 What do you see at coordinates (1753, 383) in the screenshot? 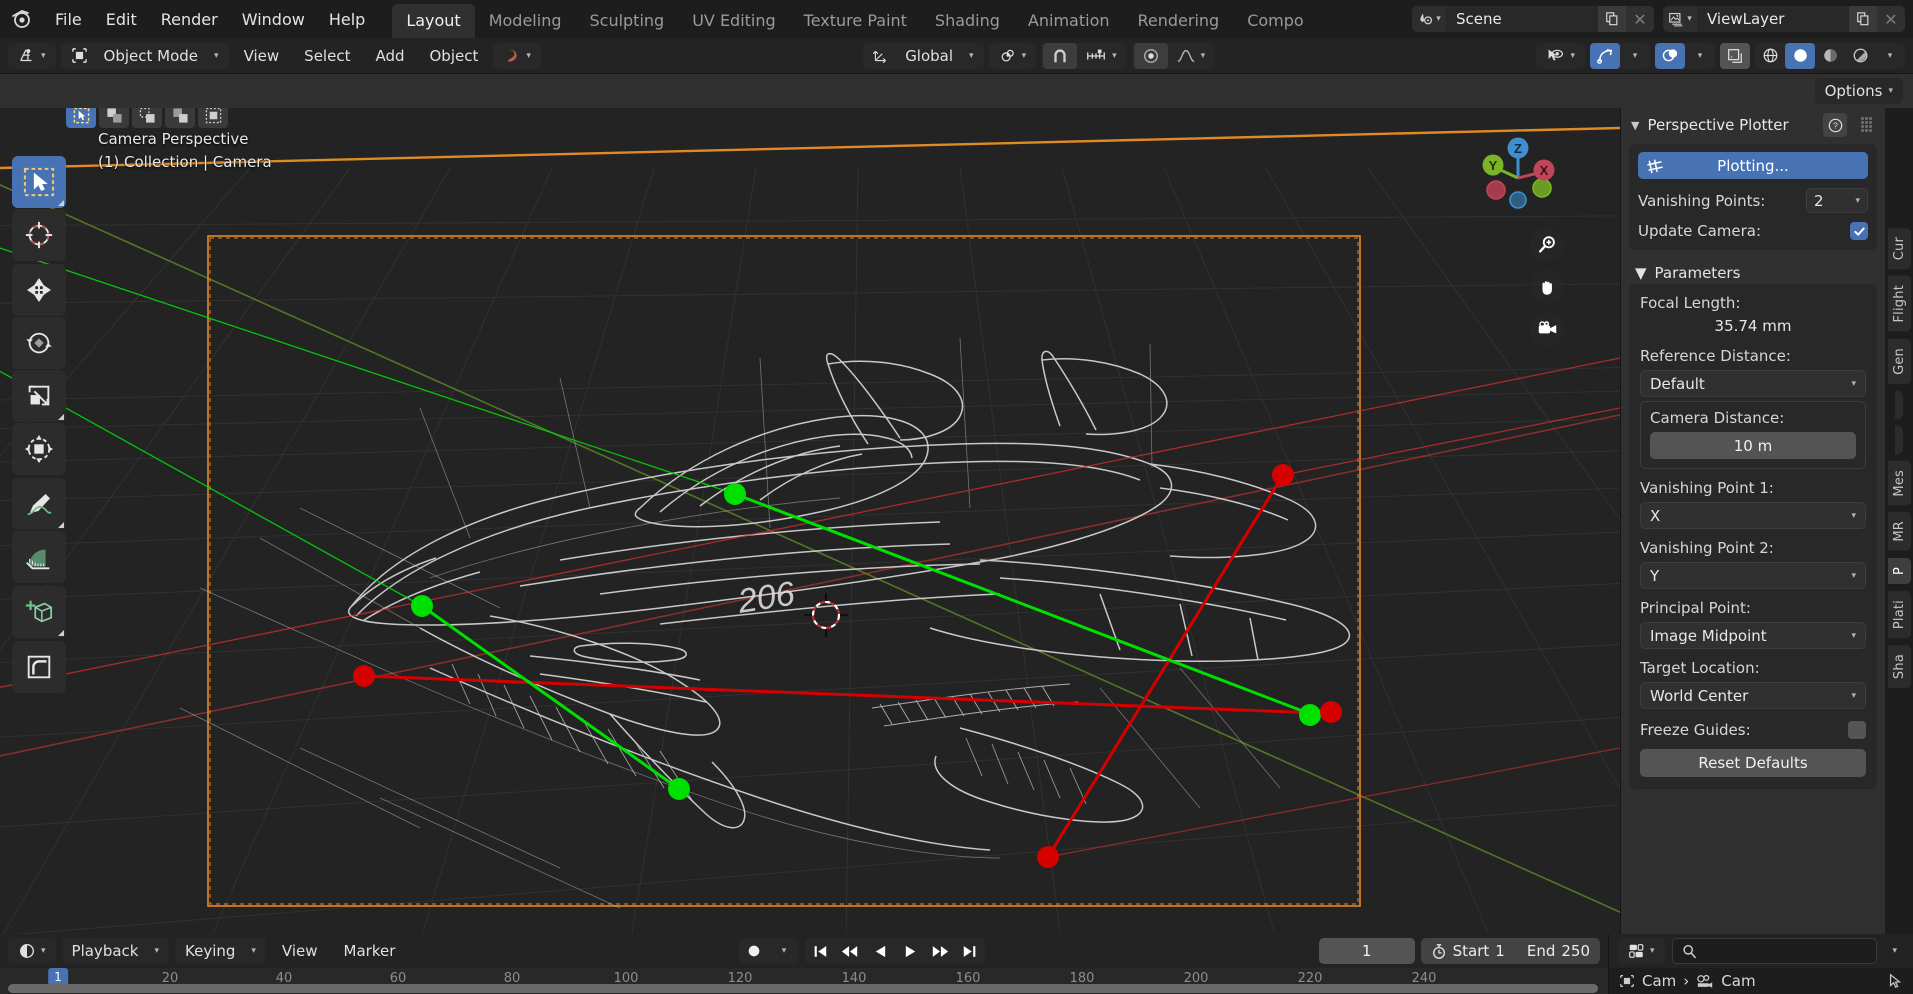
I see `reference-distance-select: Default ▾` at bounding box center [1753, 383].